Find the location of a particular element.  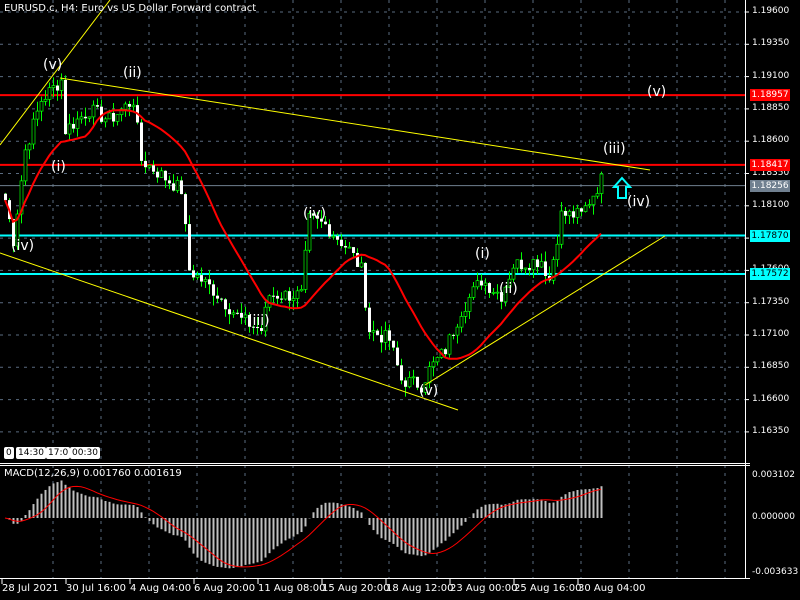

time-axis-label: 30 Jul 16:00 is located at coordinates (96, 588).